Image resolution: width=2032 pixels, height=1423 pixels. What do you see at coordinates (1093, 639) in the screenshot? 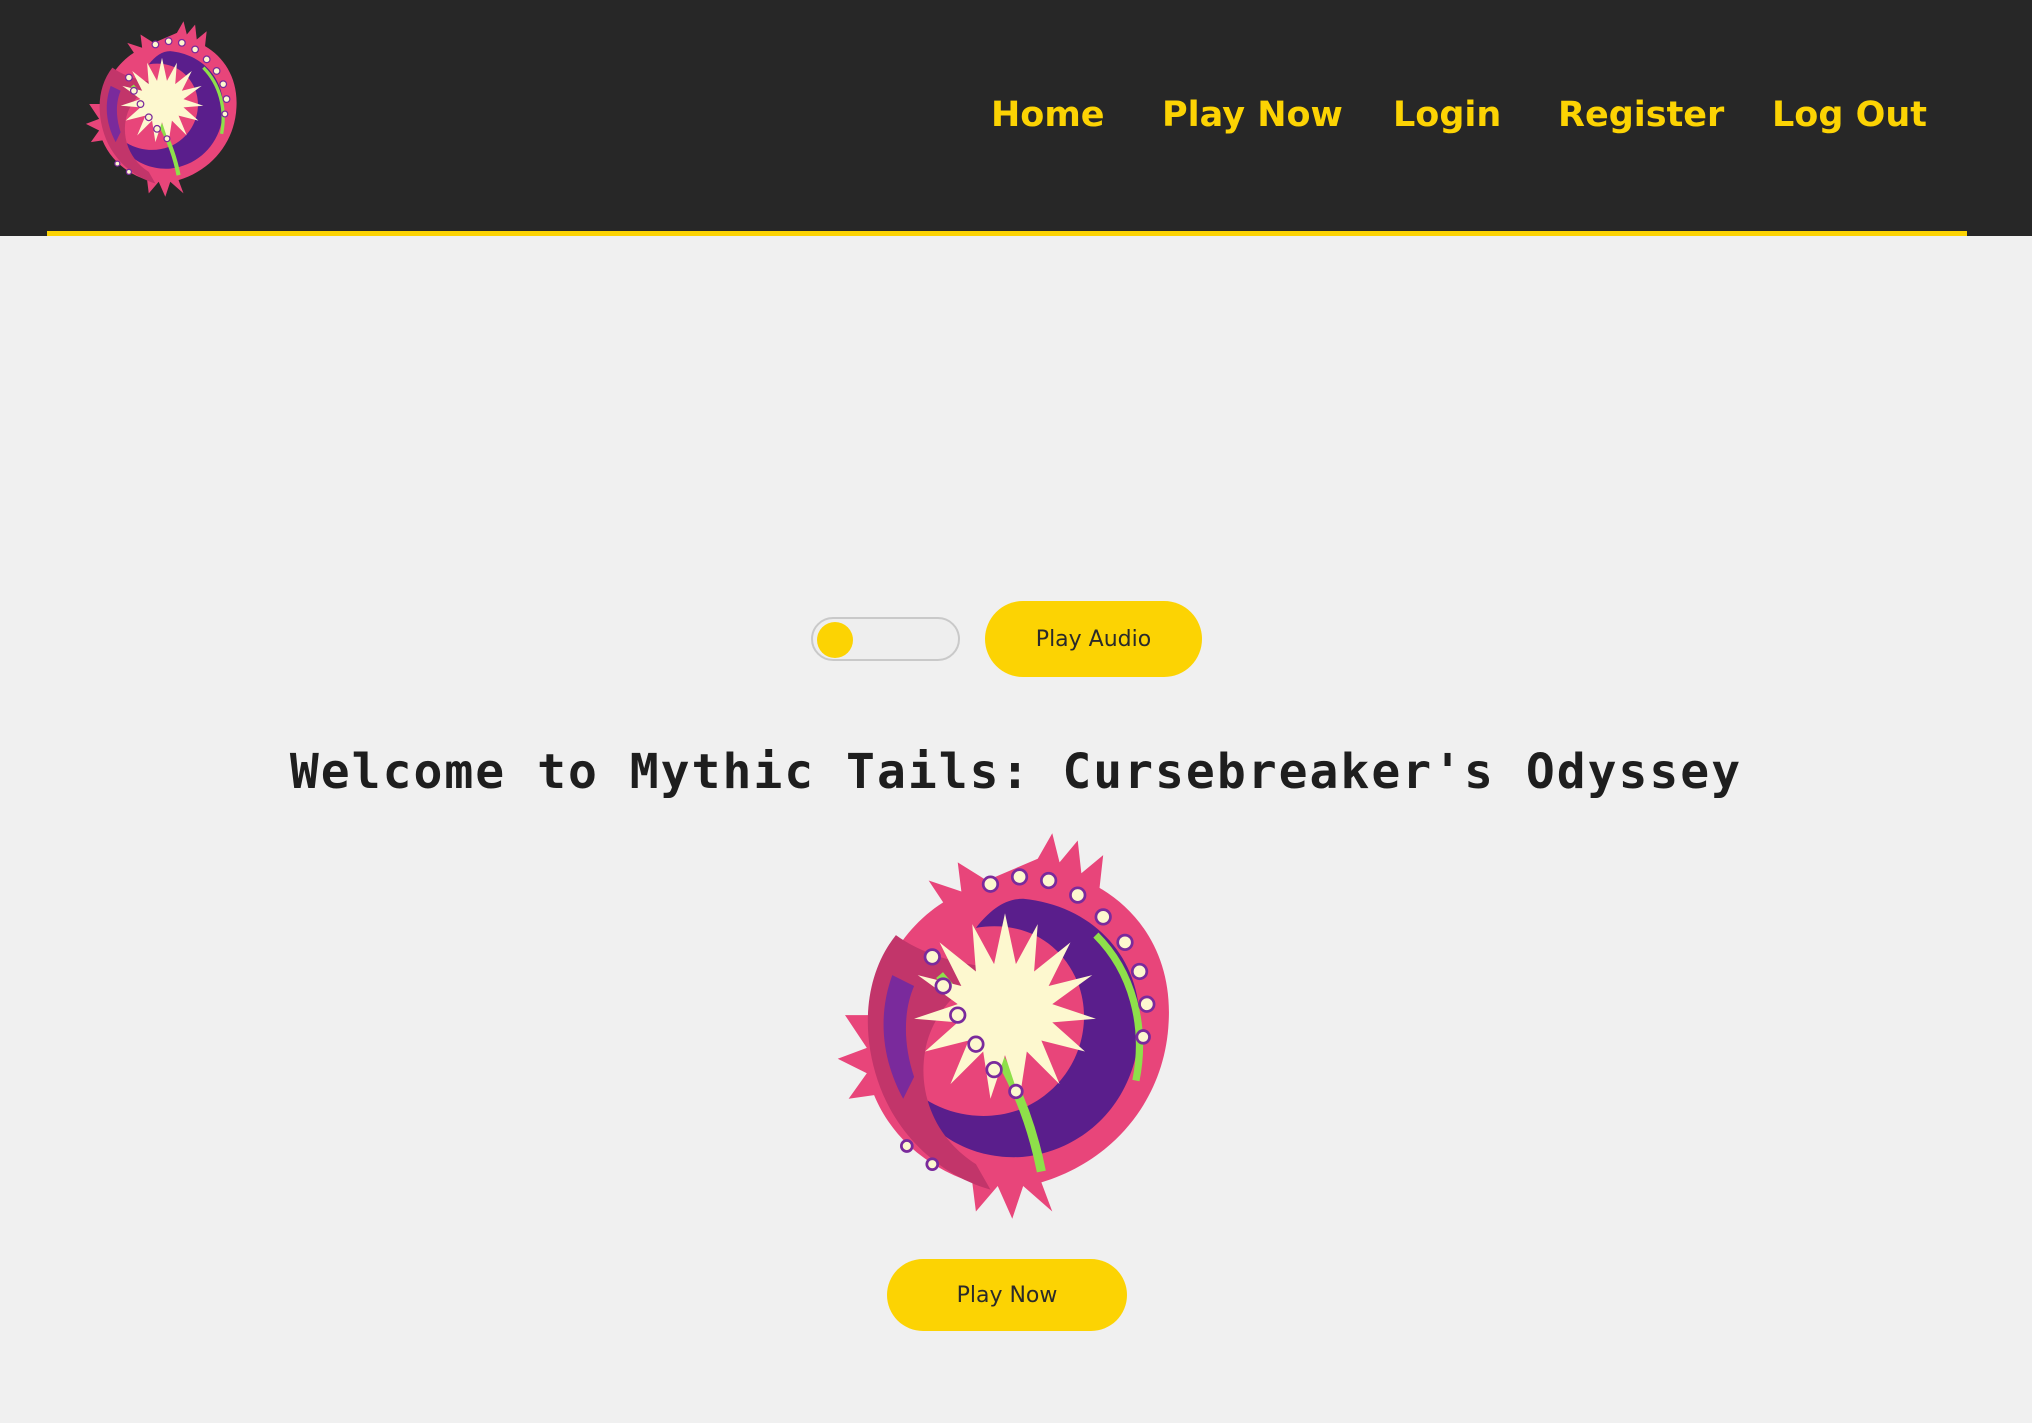
I see `play-audio-button: Play Audio` at bounding box center [1093, 639].